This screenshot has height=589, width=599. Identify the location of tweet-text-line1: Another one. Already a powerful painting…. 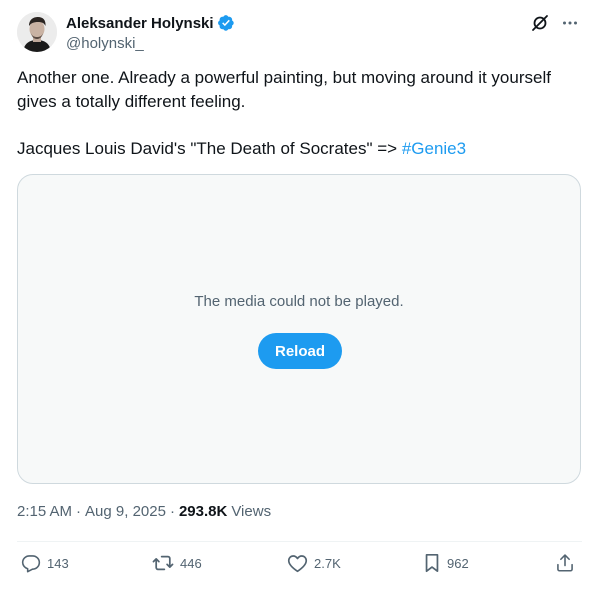
(284, 89).